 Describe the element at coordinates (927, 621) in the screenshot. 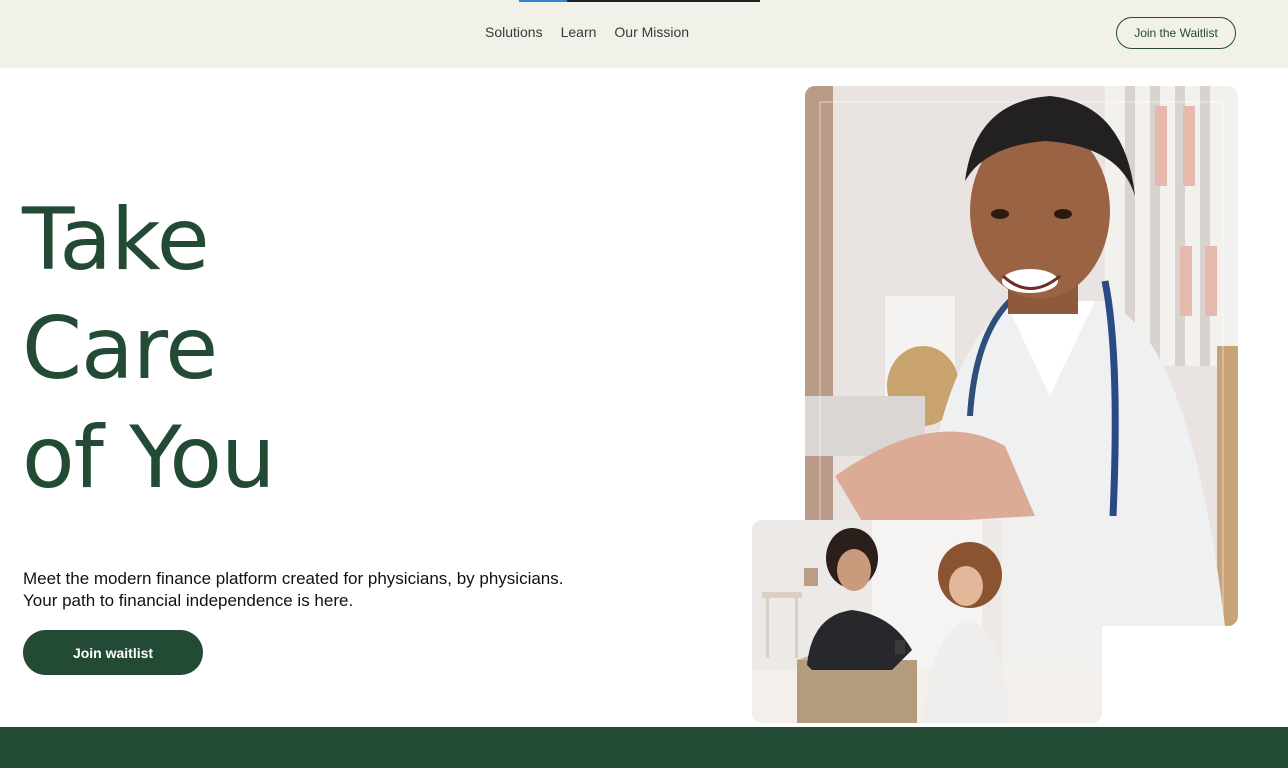

I see `family-photo` at that location.